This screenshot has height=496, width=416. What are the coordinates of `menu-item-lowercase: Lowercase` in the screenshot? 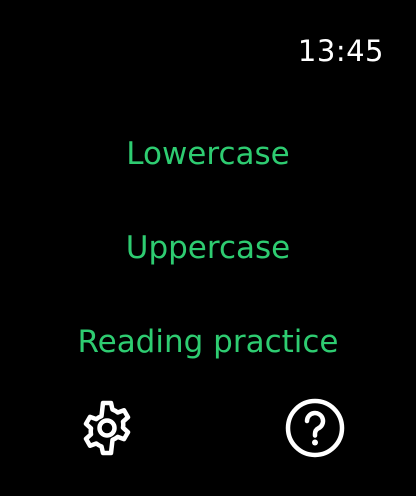 It's located at (208, 154).